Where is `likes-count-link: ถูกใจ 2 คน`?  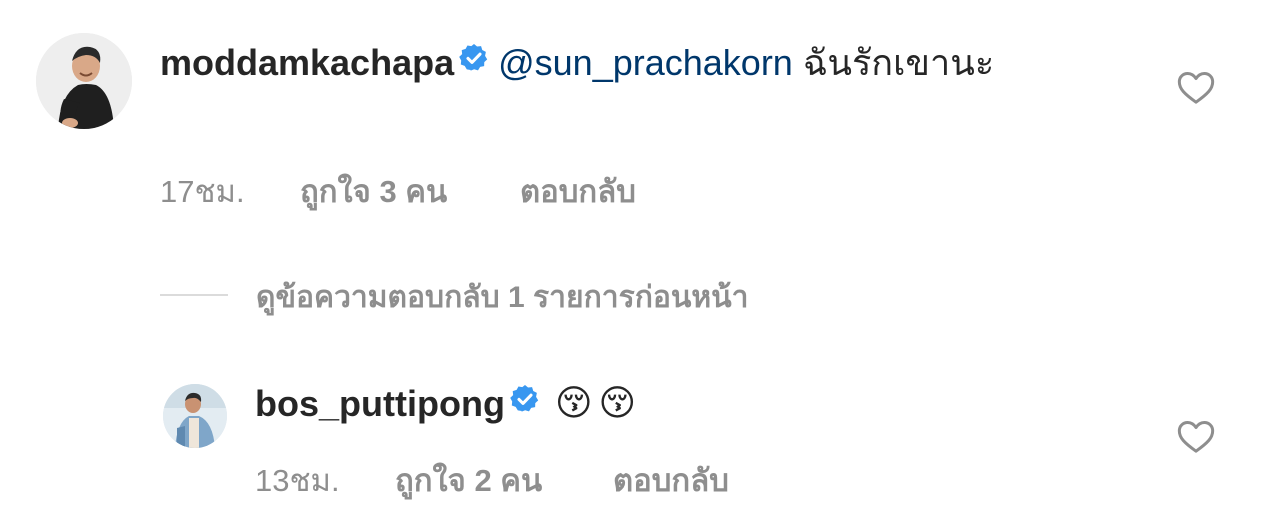
likes-count-link: ถูกใจ 2 คน is located at coordinates (504, 480).